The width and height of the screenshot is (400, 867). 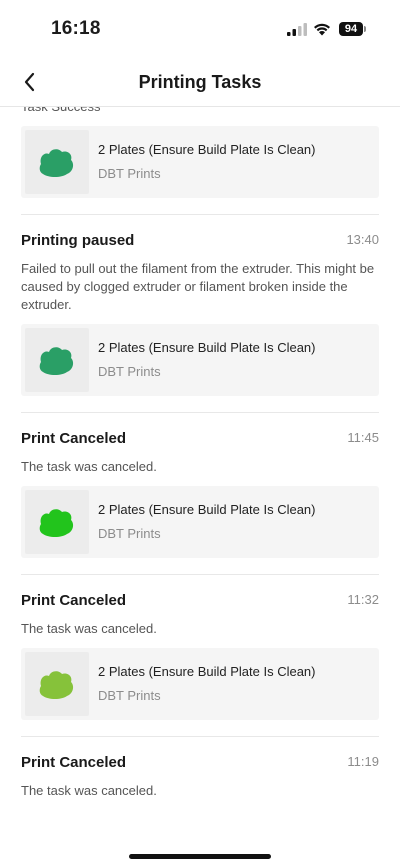 I want to click on task-title: Printing paused, so click(x=78, y=240).